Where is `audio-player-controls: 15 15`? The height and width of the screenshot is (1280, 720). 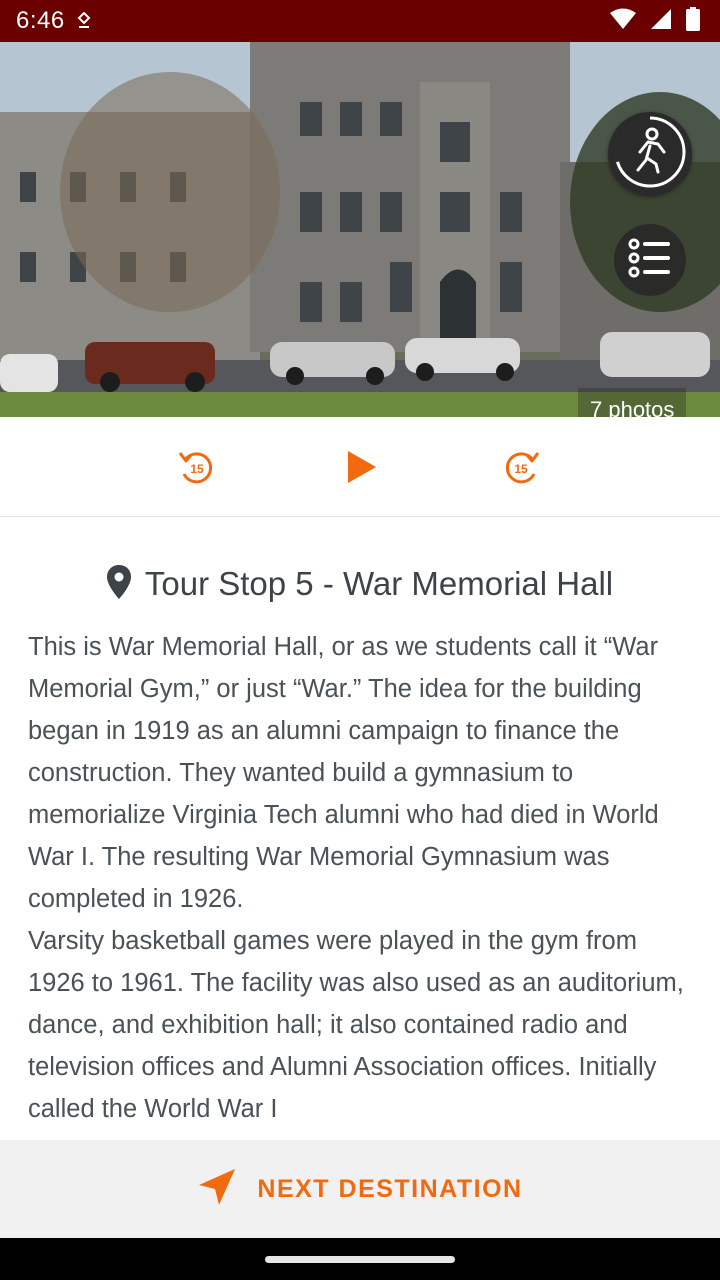 audio-player-controls: 15 15 is located at coordinates (360, 467).